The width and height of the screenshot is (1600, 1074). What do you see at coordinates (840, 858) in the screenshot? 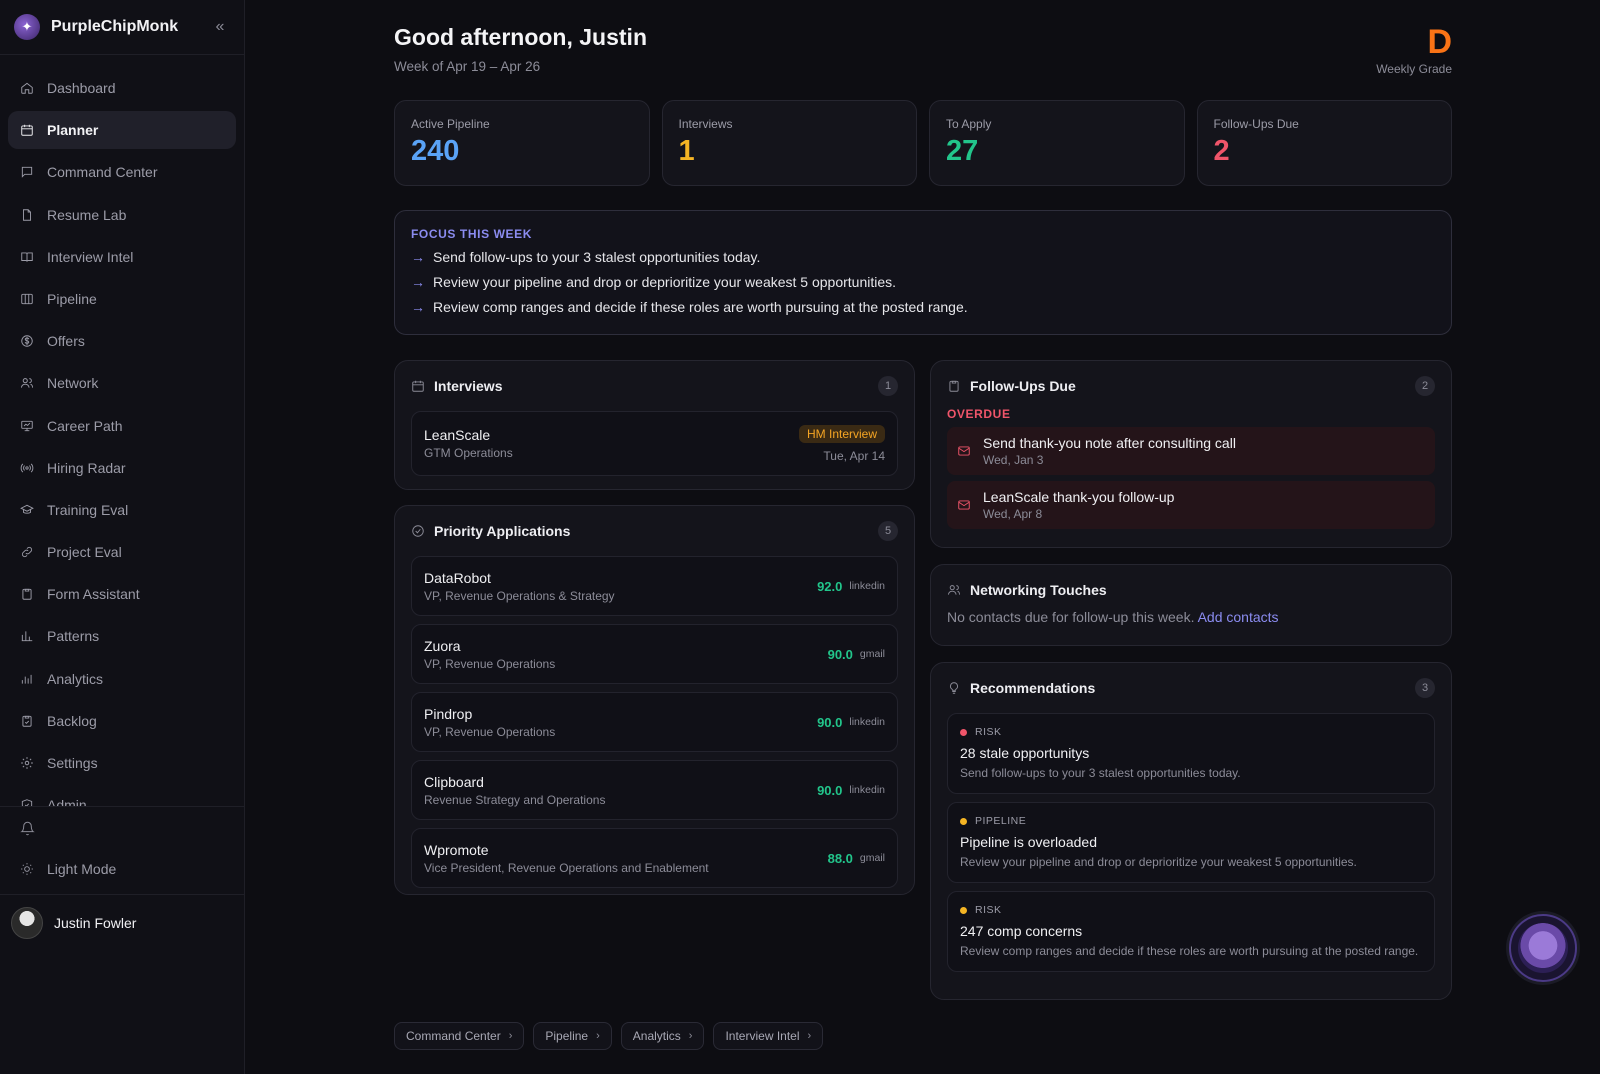
I see `match-score: 88.0` at bounding box center [840, 858].